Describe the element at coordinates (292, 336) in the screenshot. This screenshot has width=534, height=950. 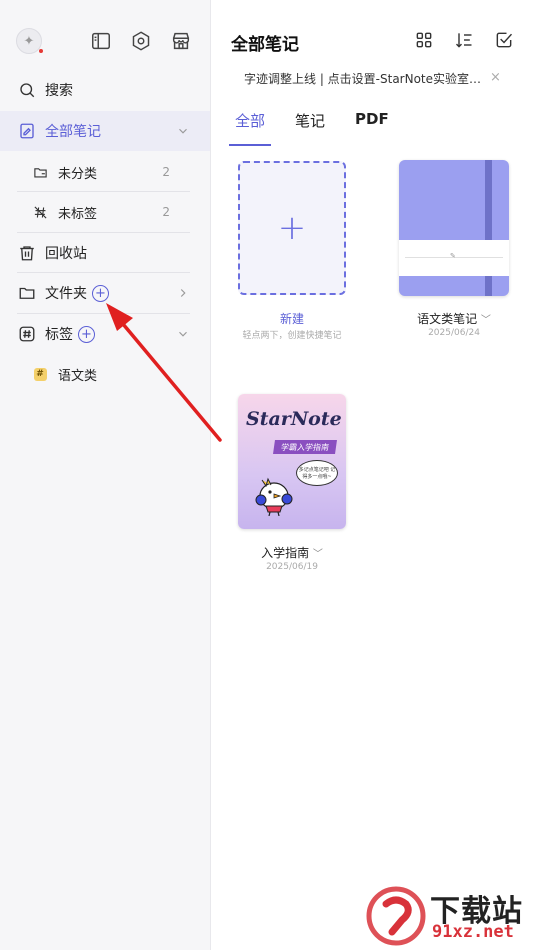
I see `new-note-hint: 轻点两下，创建快捷笔记` at that location.